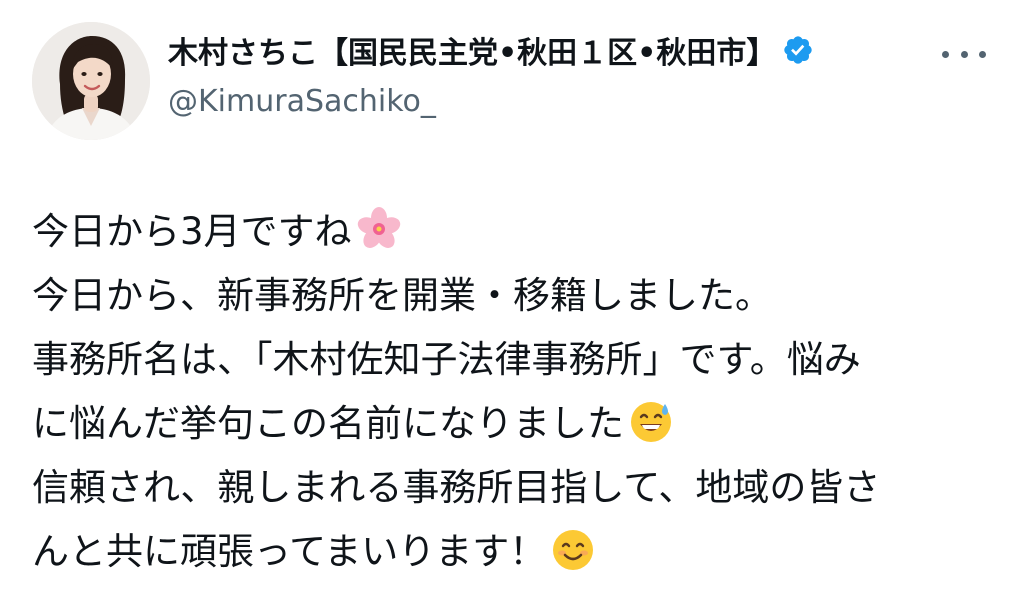  I want to click on profile-photo, so click(91, 81).